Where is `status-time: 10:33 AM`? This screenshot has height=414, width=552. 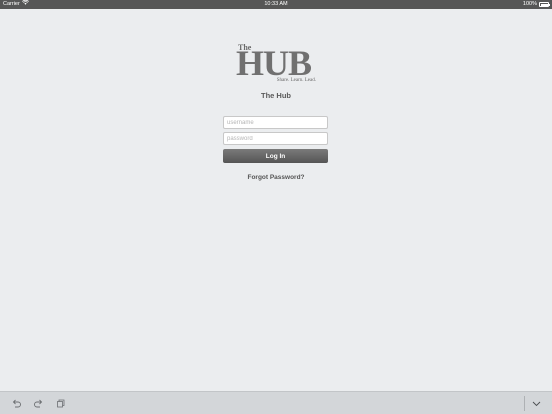 status-time: 10:33 AM is located at coordinates (276, 4).